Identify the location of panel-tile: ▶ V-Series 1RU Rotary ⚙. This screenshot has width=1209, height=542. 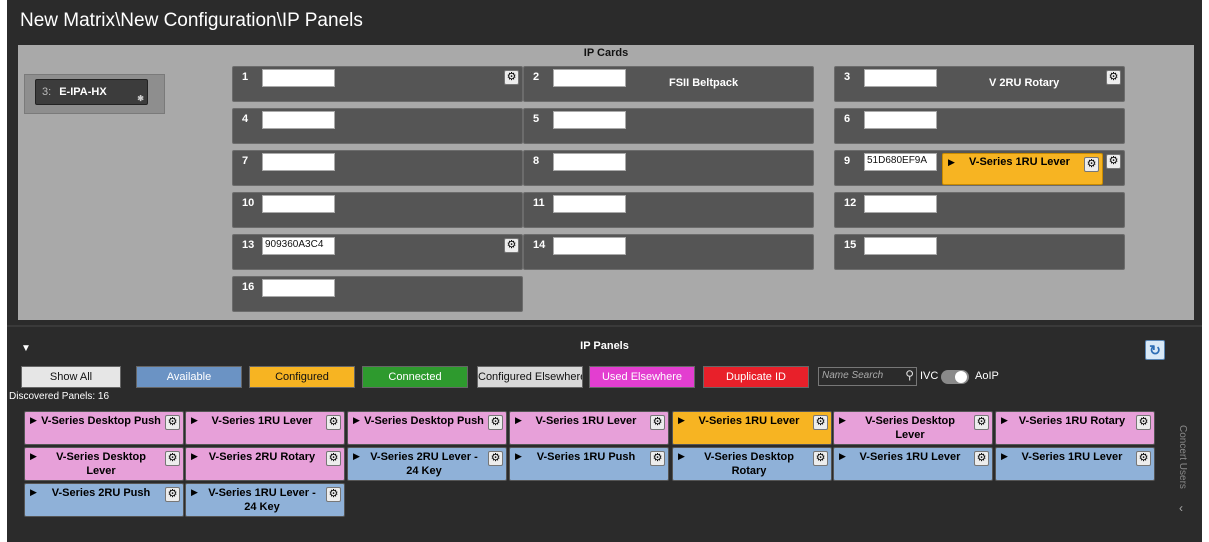
(1075, 428).